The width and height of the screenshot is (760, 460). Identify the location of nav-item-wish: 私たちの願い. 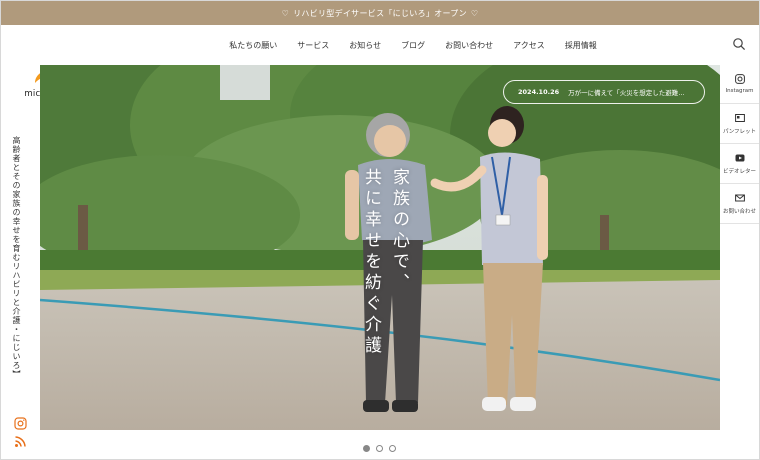
(253, 45).